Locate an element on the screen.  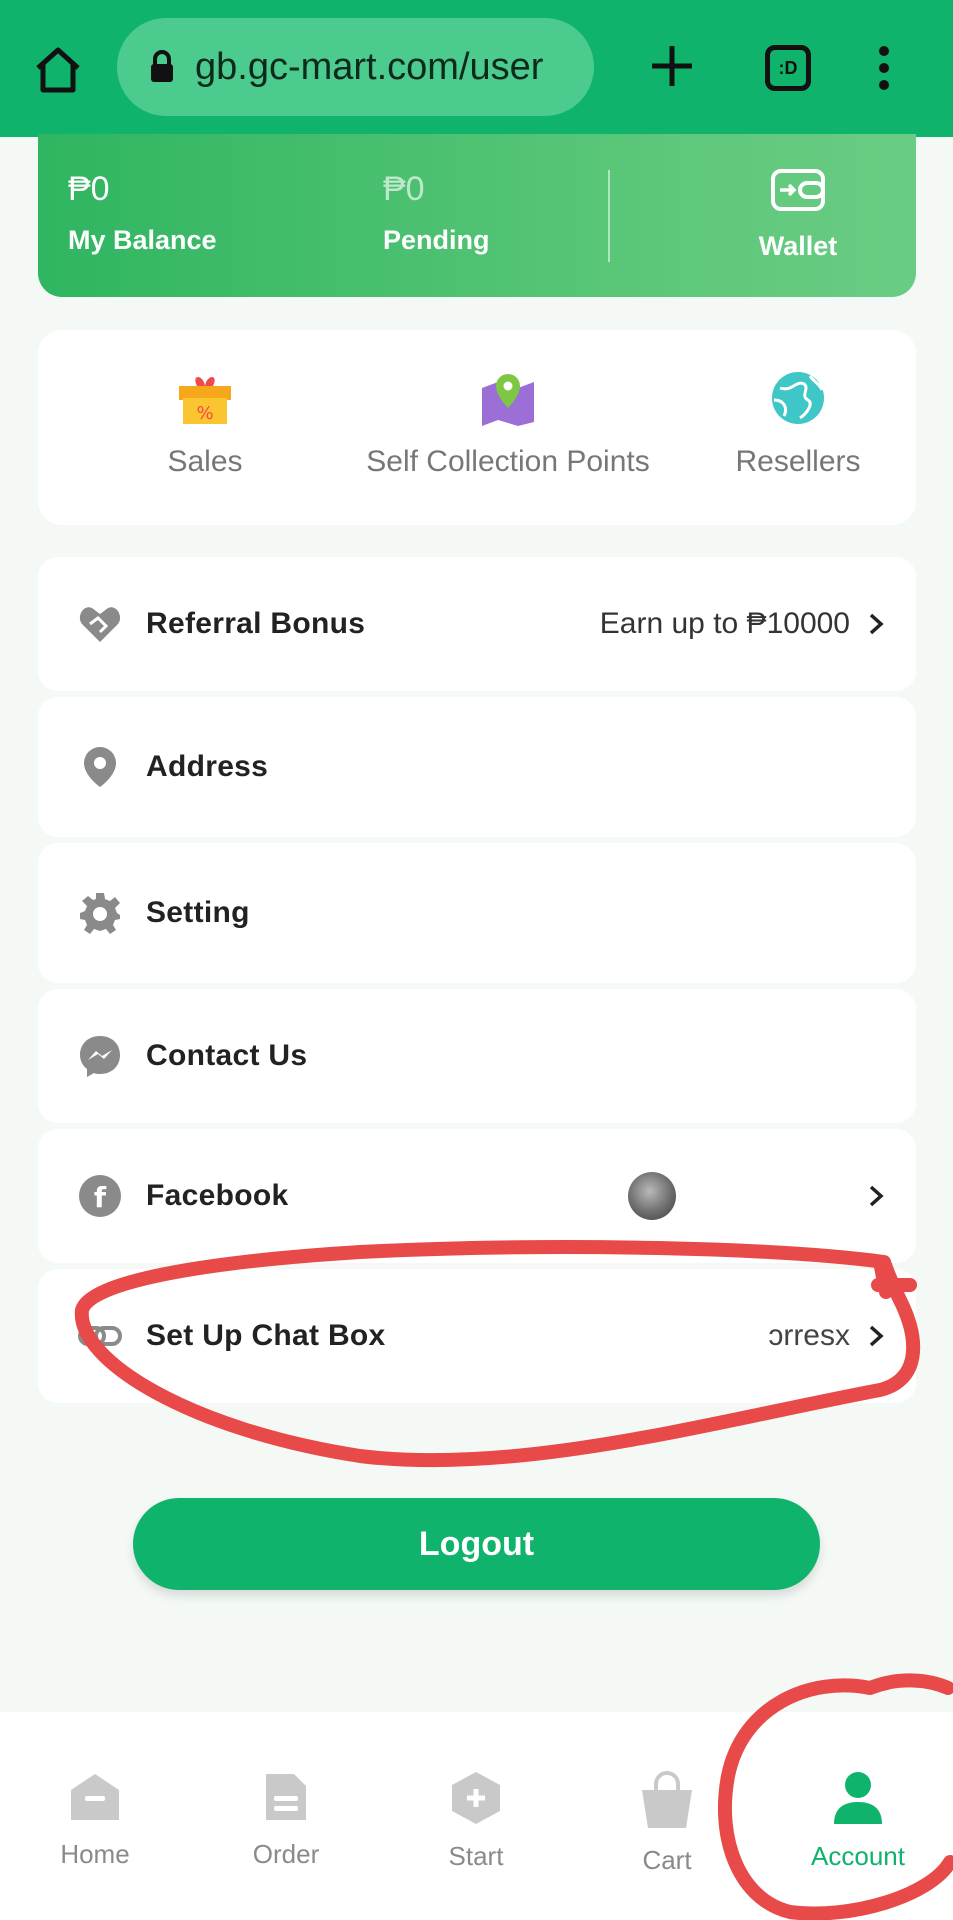
menu-row-address: Address is located at coordinates (477, 767).